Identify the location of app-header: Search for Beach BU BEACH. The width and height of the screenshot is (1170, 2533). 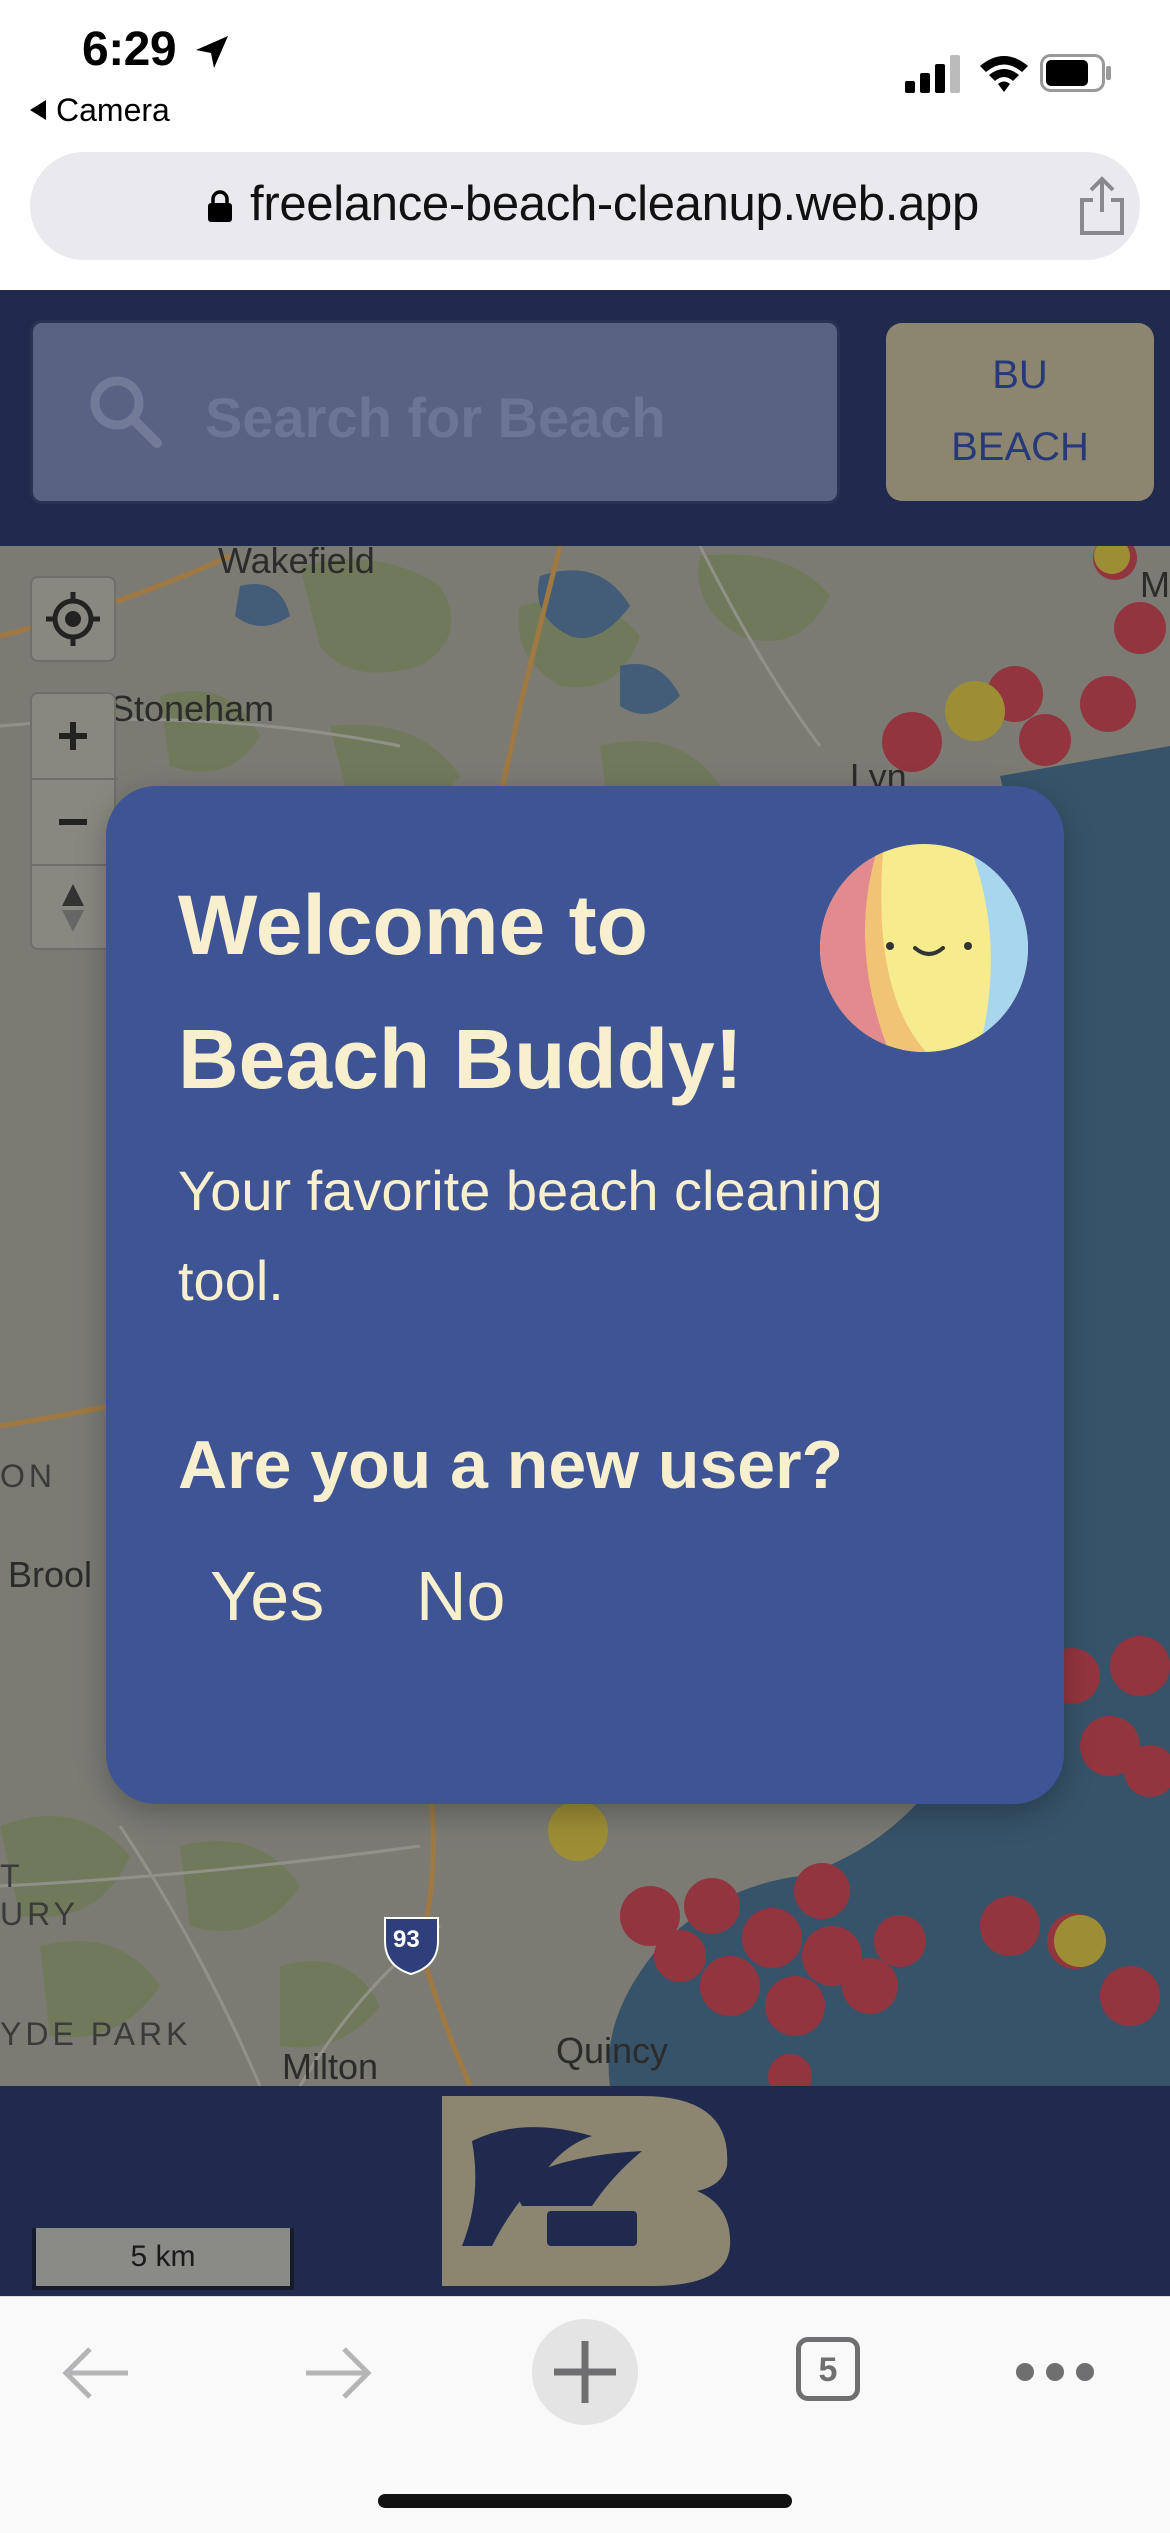
(585, 418).